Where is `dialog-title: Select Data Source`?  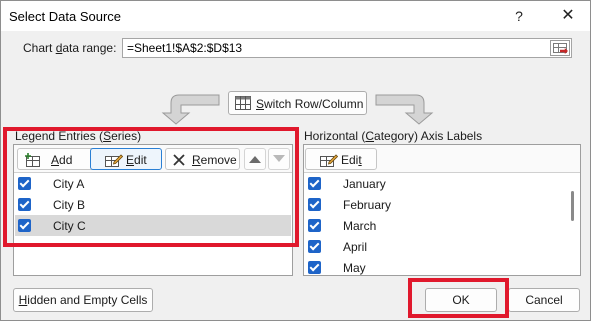 dialog-title: Select Data Source is located at coordinates (65, 16).